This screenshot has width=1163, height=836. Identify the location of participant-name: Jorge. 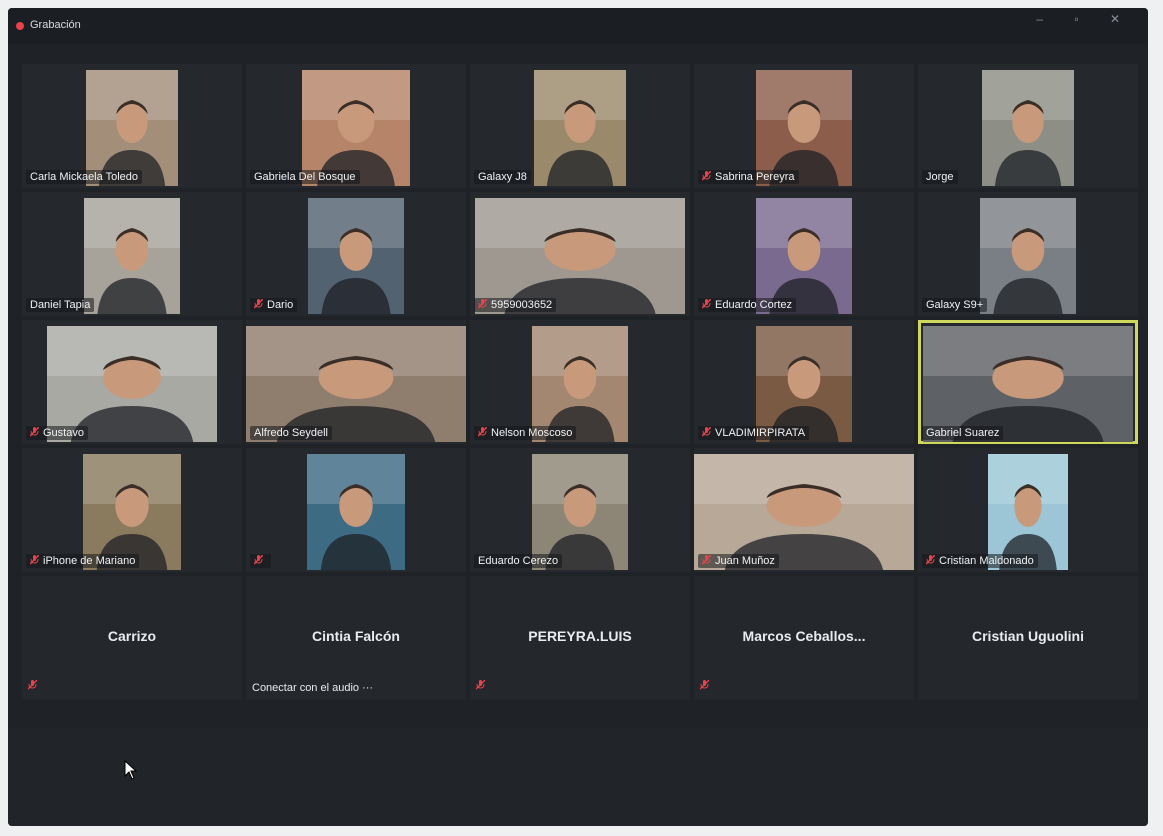
(940, 177).